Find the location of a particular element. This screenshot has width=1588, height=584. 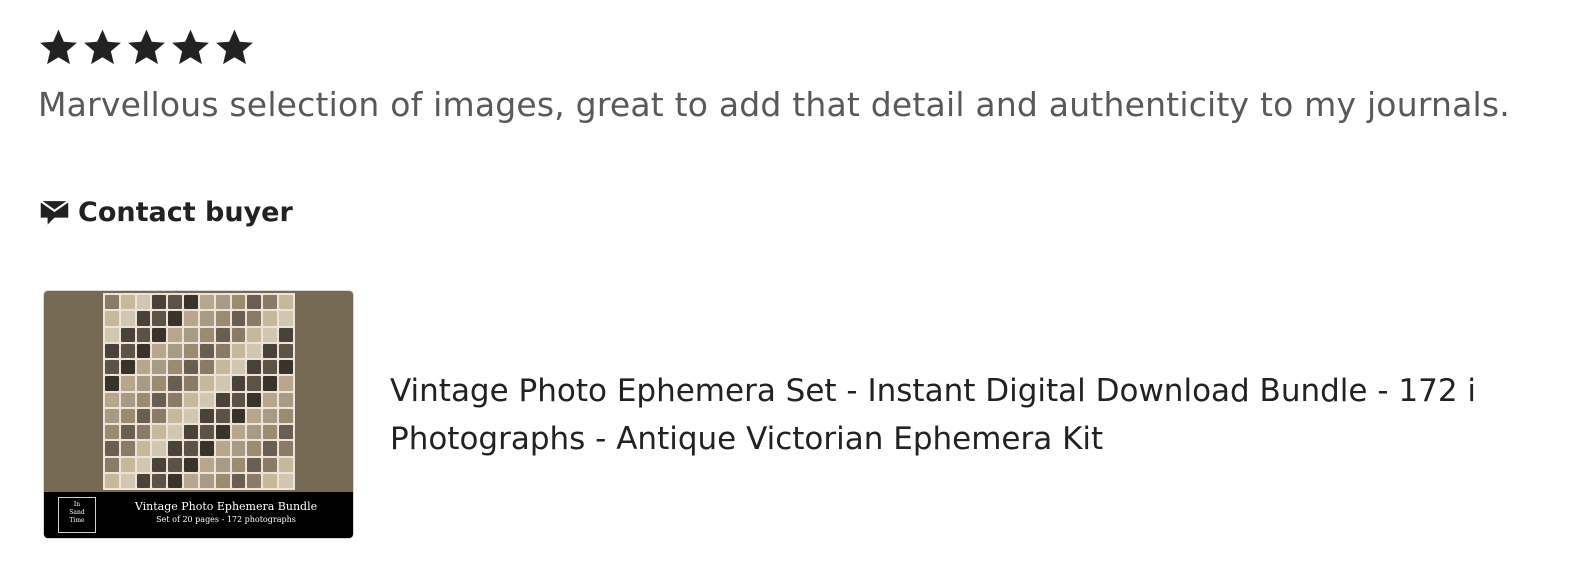

star-rating is located at coordinates (146, 47).